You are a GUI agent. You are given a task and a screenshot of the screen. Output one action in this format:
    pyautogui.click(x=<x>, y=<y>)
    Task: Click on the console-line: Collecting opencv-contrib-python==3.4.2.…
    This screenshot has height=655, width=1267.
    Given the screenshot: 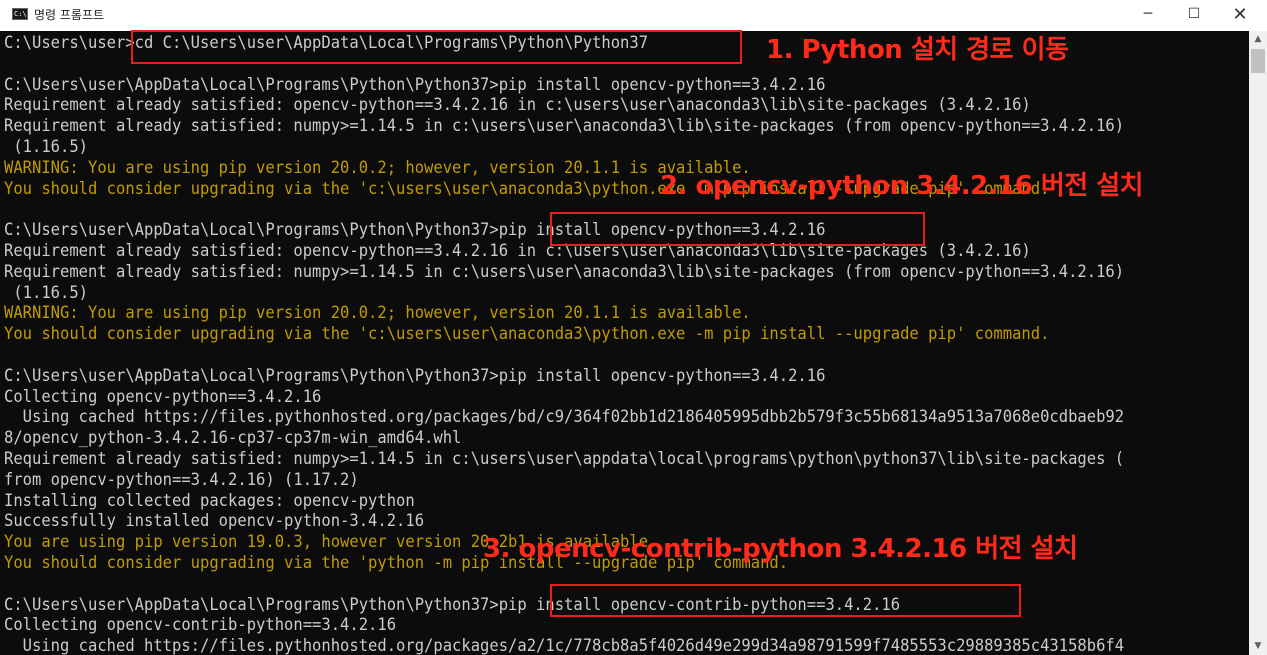 What is the action you would take?
    pyautogui.click(x=200, y=625)
    